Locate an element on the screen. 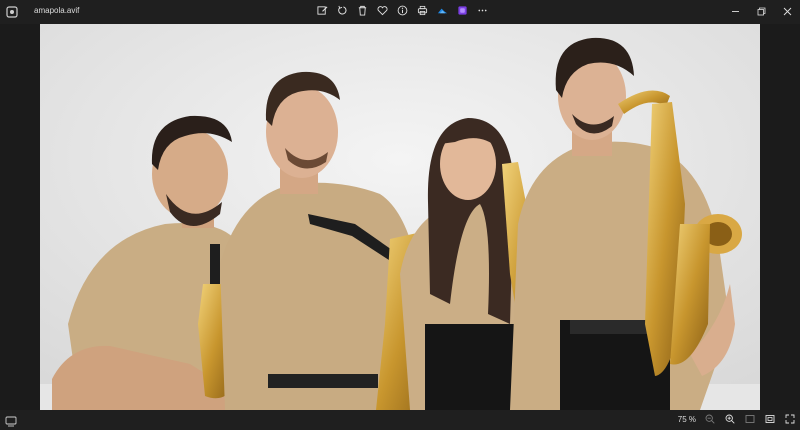  print-icon is located at coordinates (422, 12).